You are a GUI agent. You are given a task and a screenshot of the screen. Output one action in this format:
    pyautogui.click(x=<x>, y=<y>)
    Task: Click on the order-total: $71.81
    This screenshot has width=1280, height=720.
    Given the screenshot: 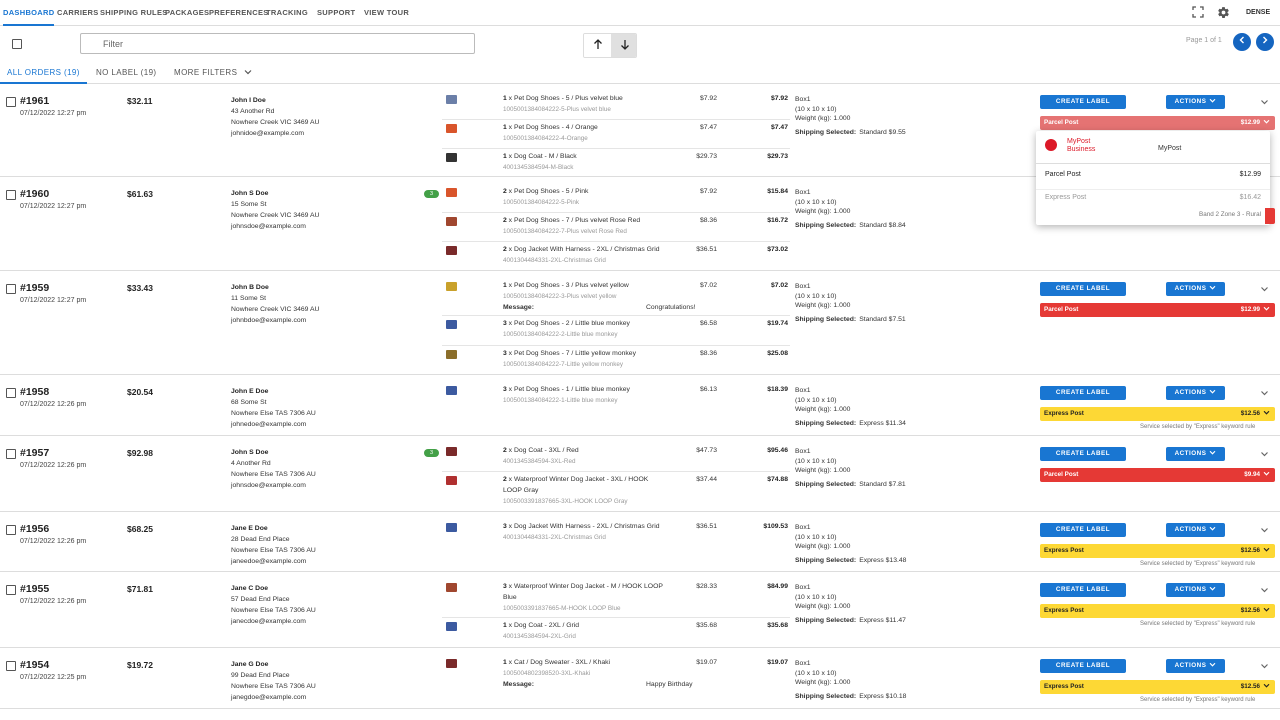 What is the action you would take?
    pyautogui.click(x=140, y=589)
    